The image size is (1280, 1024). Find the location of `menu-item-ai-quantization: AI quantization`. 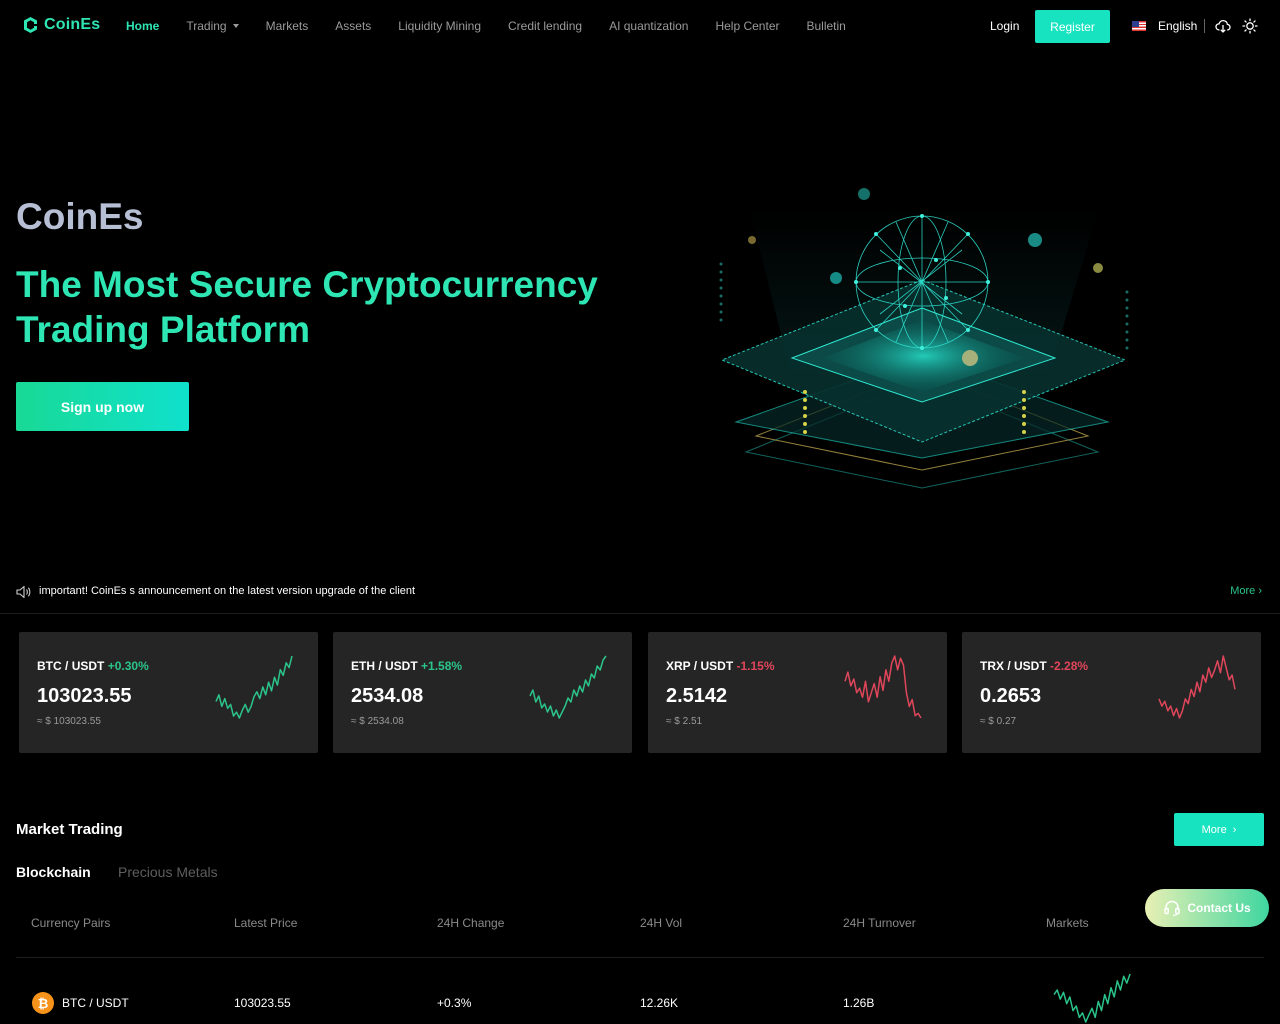

menu-item-ai-quantization: AI quantization is located at coordinates (648, 26).